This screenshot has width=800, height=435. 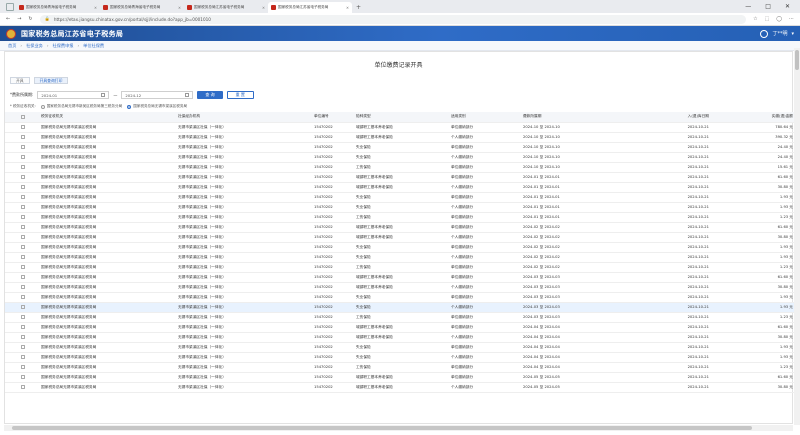 I want to click on table-cell: 个人缴纳部分, so click(x=487, y=257).